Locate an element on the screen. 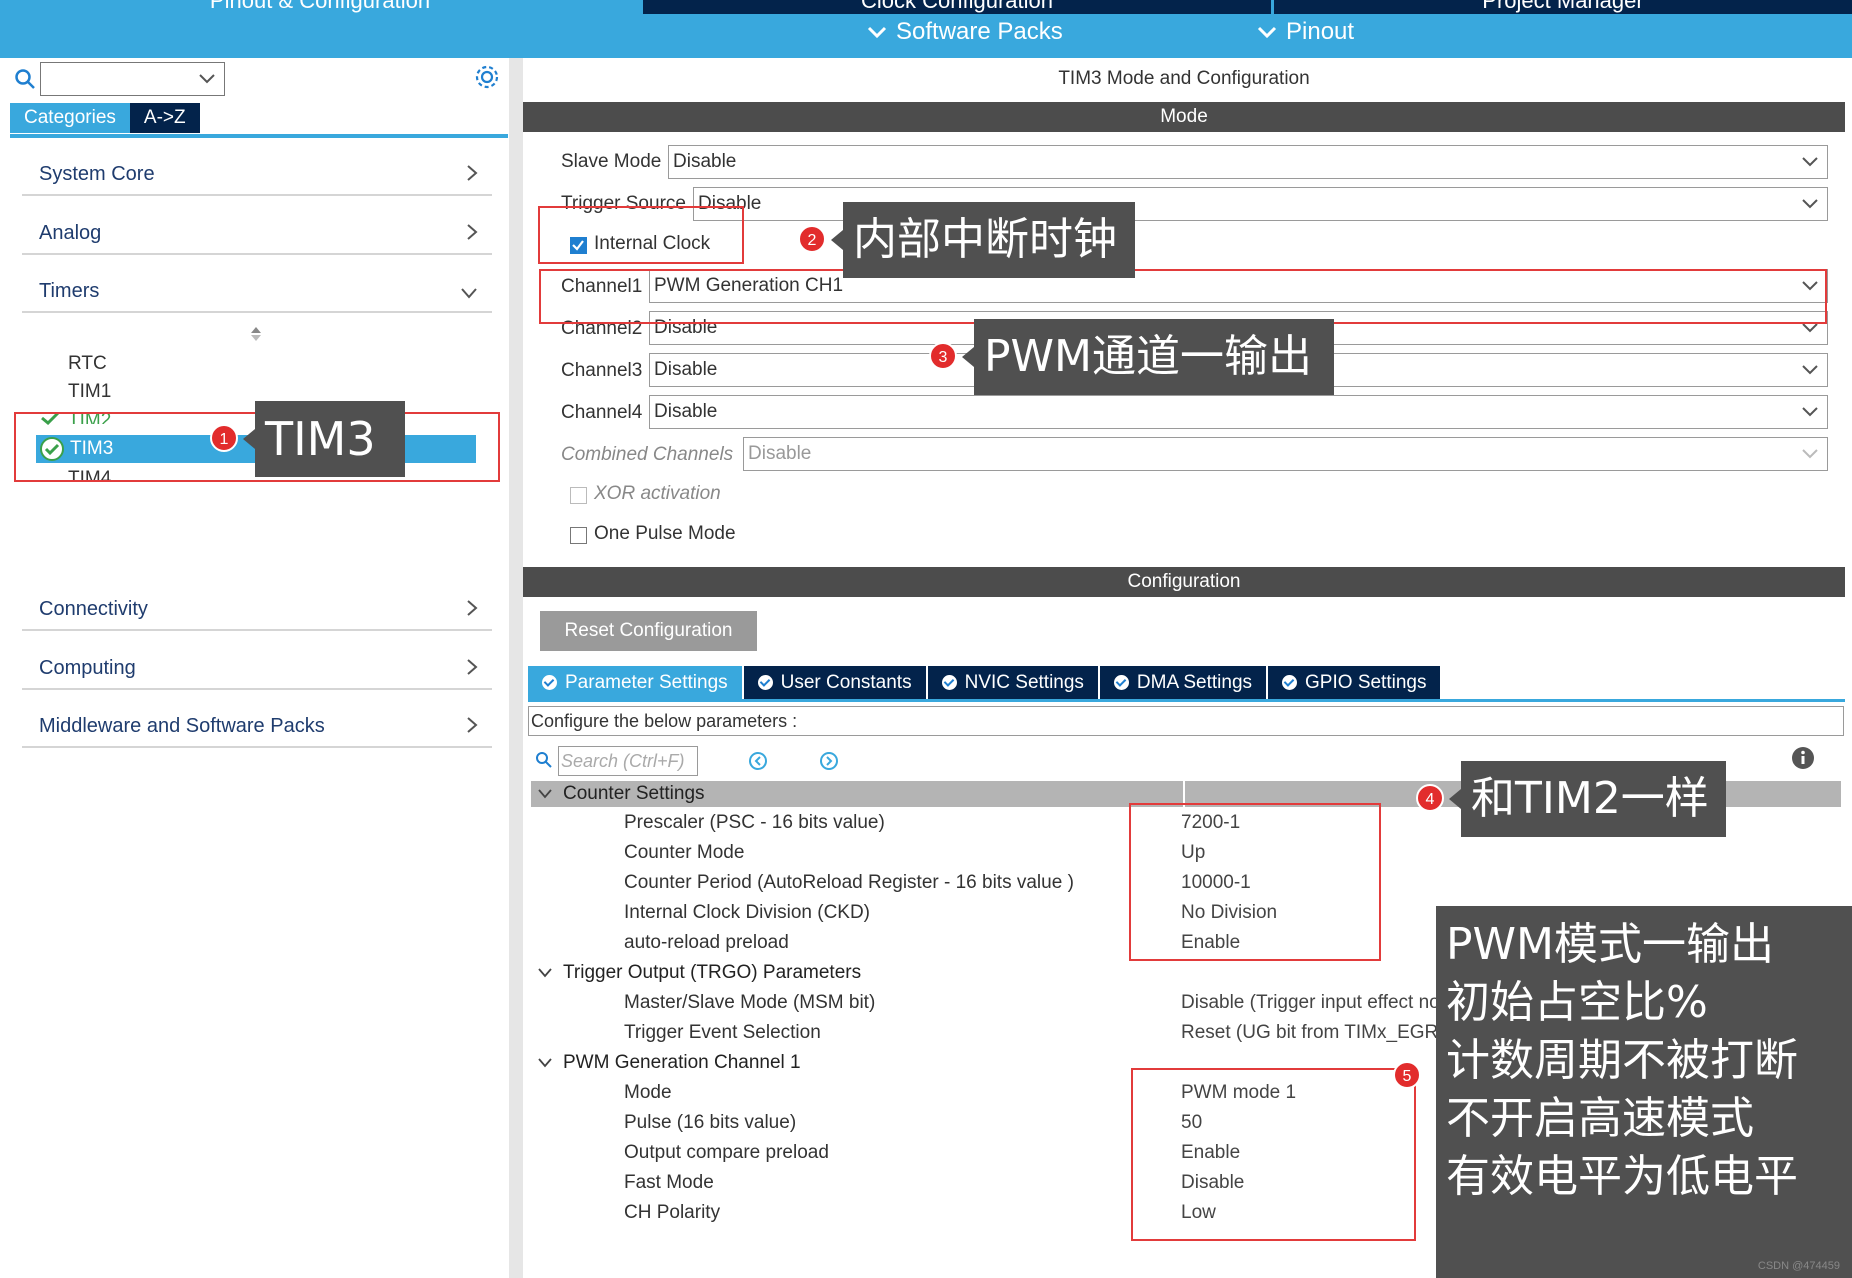 The image size is (1852, 1278). tab-project-manager: Project Manager is located at coordinates (1563, 7).